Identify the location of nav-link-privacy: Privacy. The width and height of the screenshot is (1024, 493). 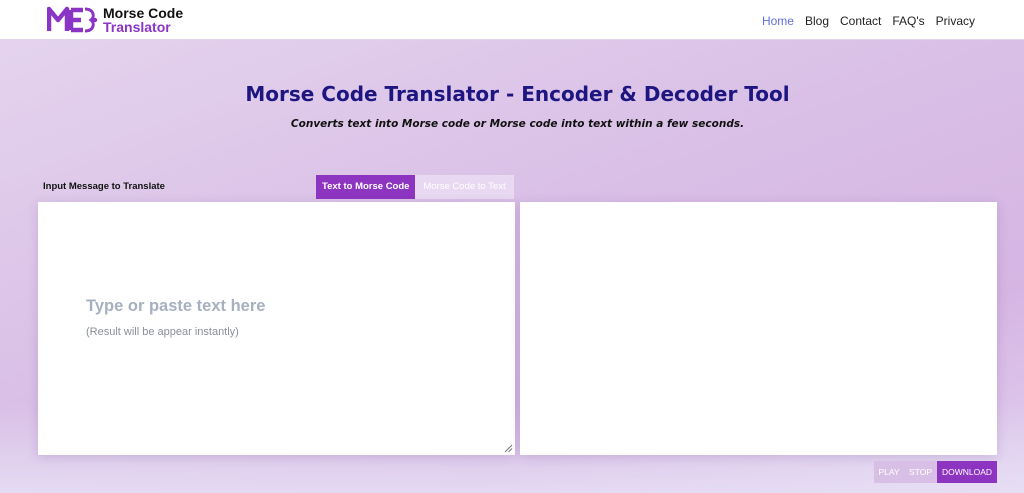
(955, 21).